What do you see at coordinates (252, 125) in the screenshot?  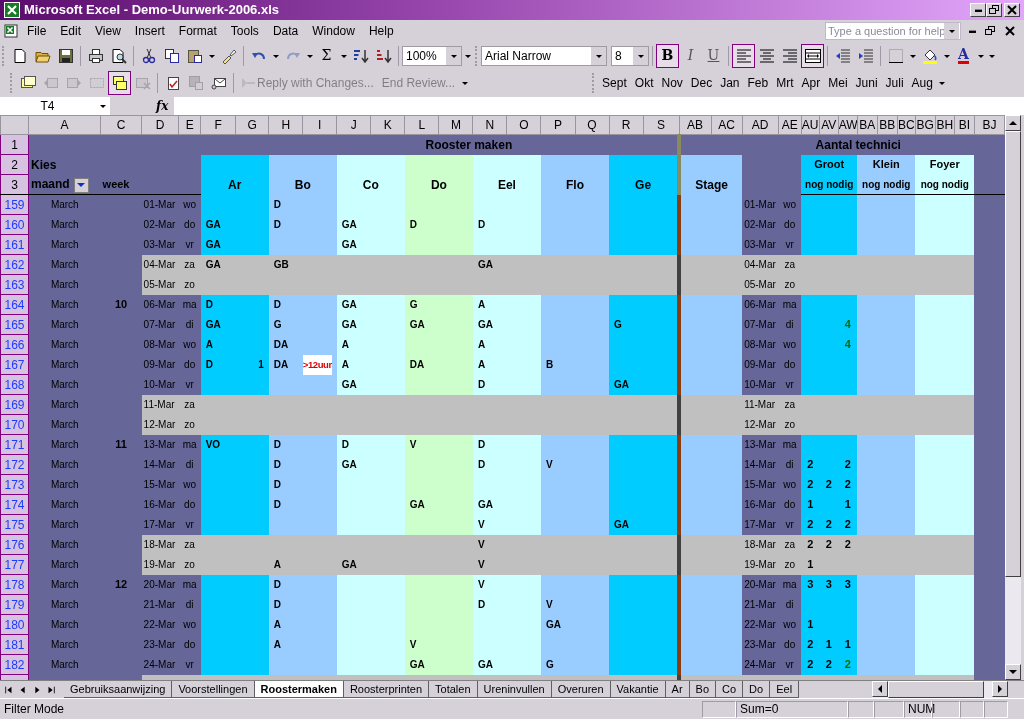 I see `column-header: G` at bounding box center [252, 125].